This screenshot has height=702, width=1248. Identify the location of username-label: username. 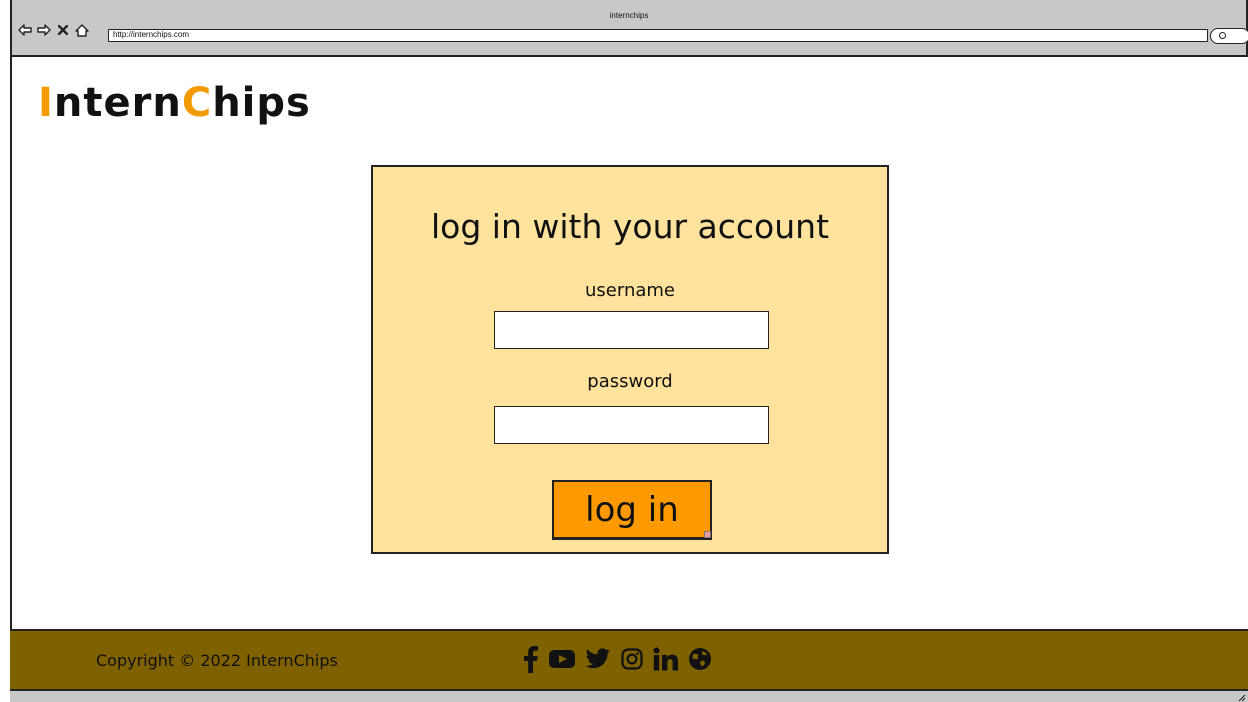
(630, 290).